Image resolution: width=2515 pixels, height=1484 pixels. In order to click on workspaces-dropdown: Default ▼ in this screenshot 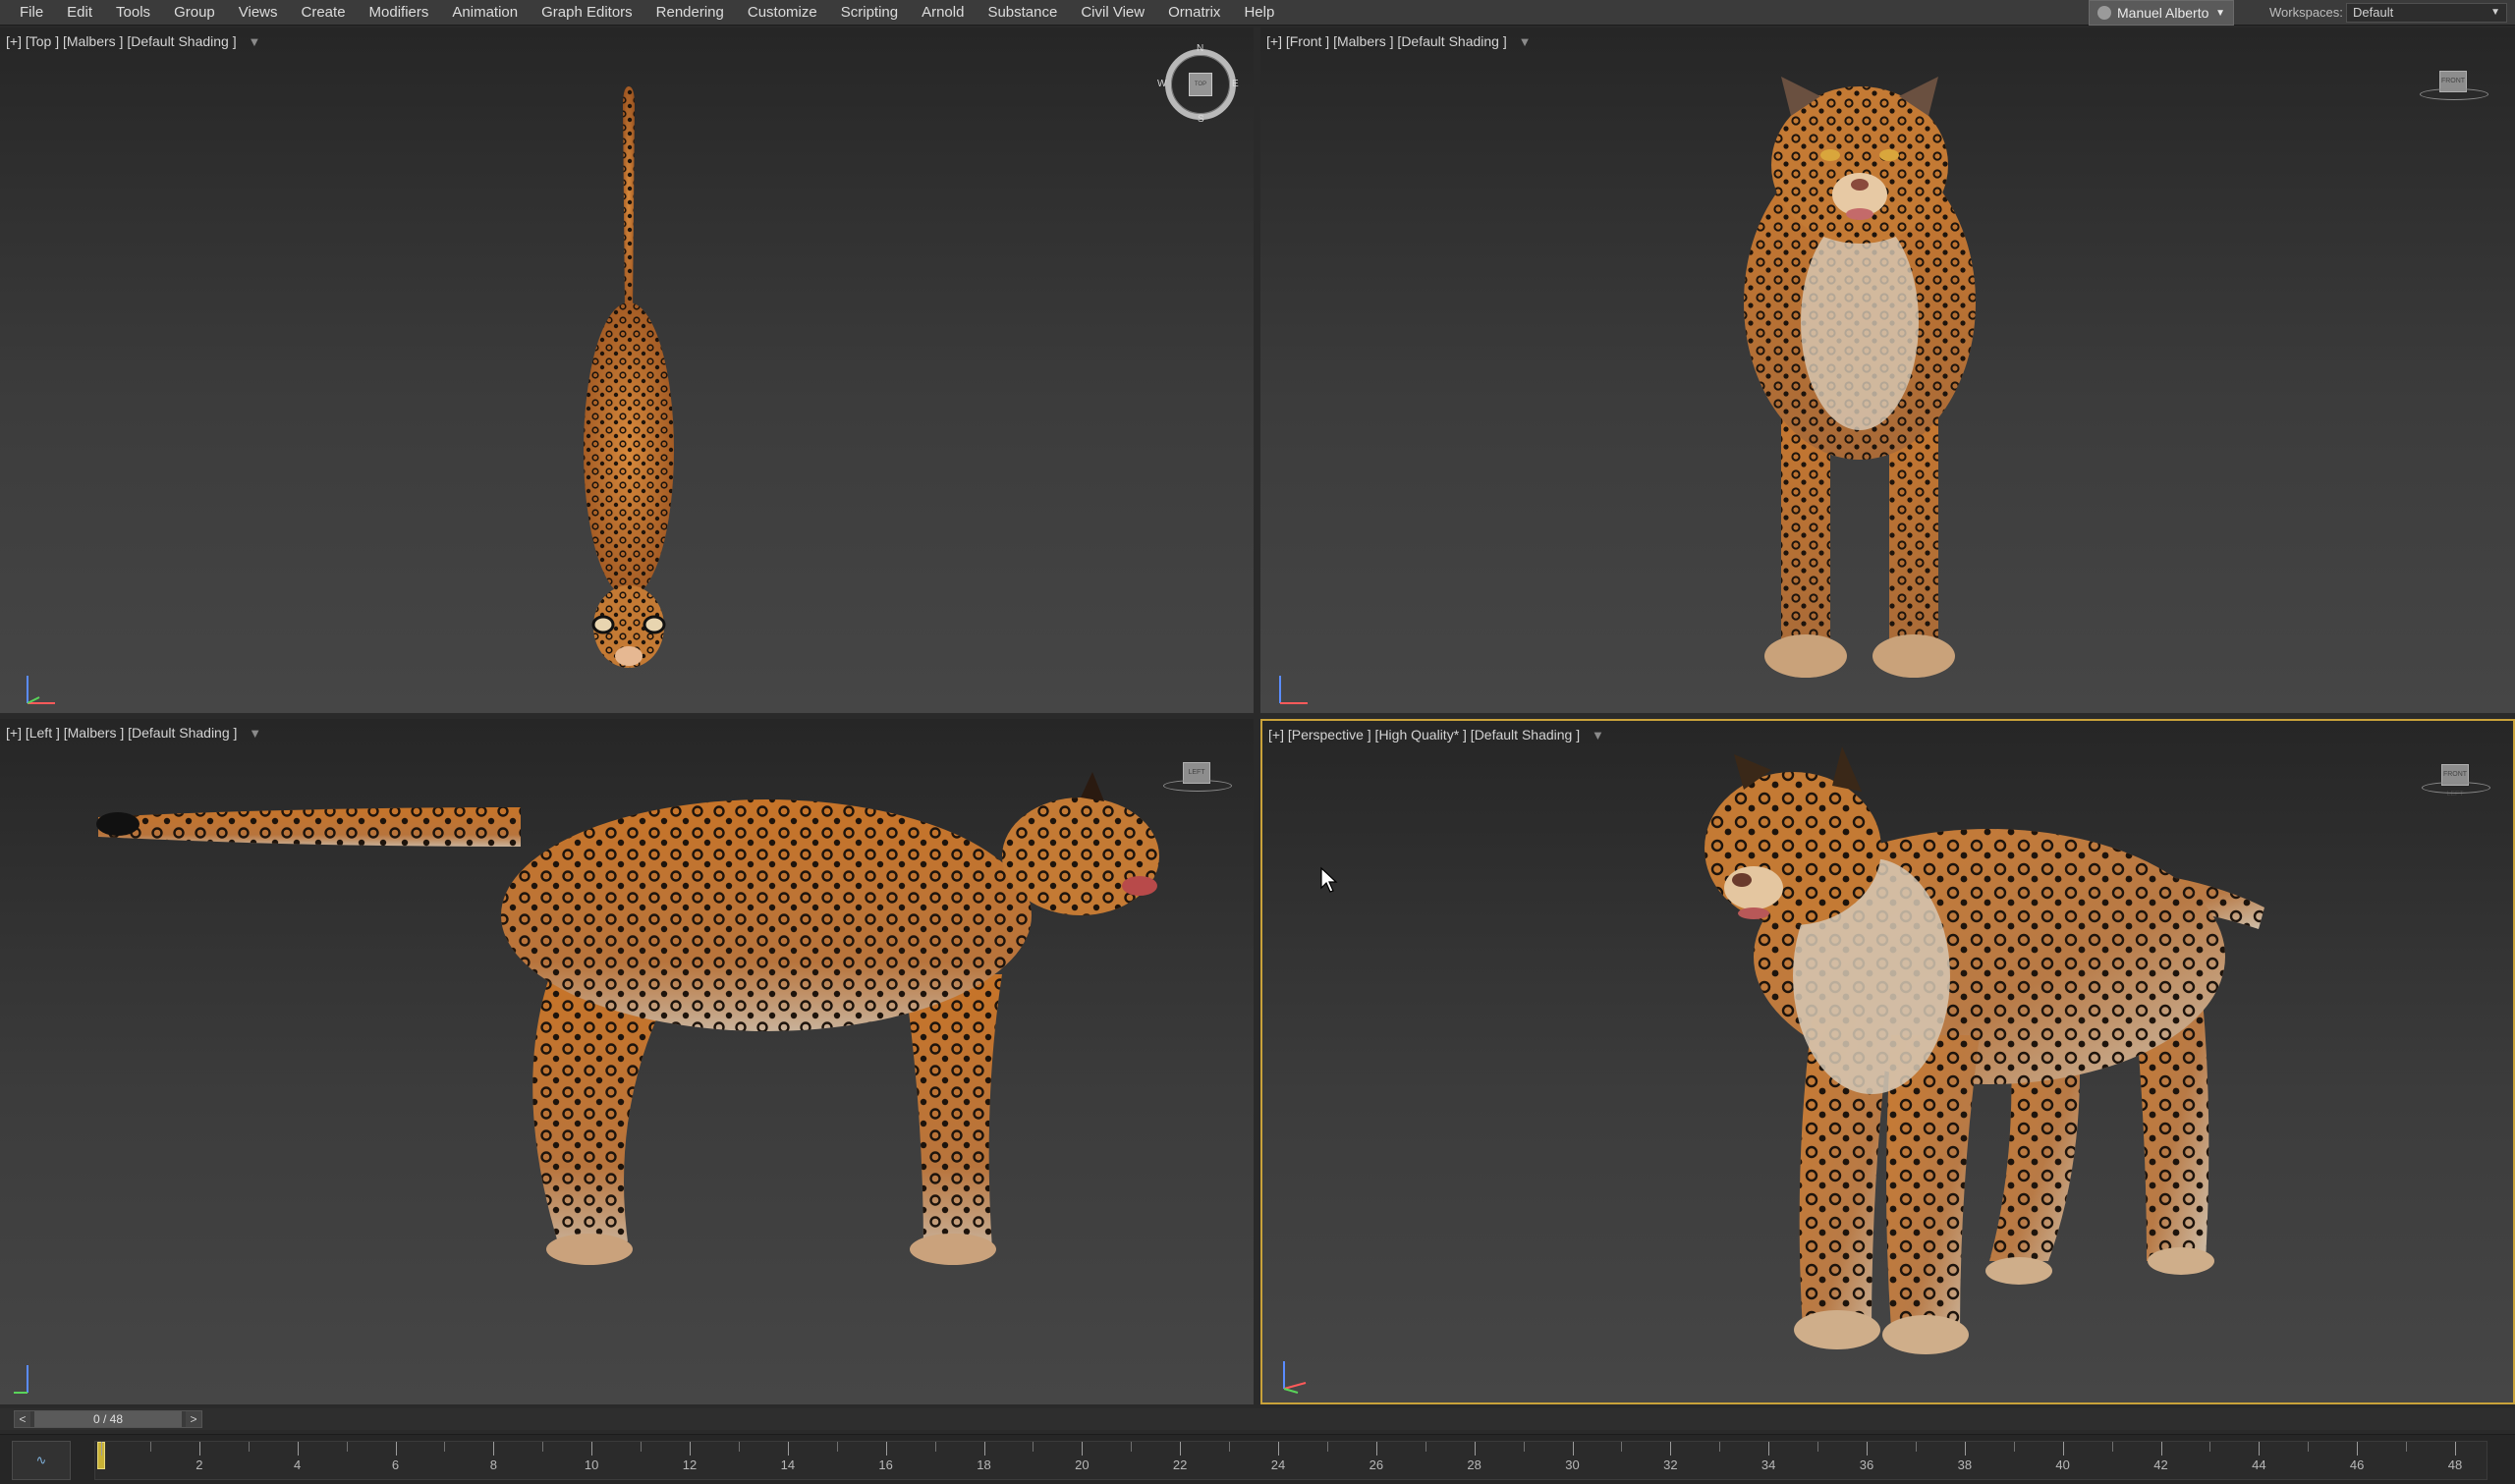, I will do `click(2426, 13)`.